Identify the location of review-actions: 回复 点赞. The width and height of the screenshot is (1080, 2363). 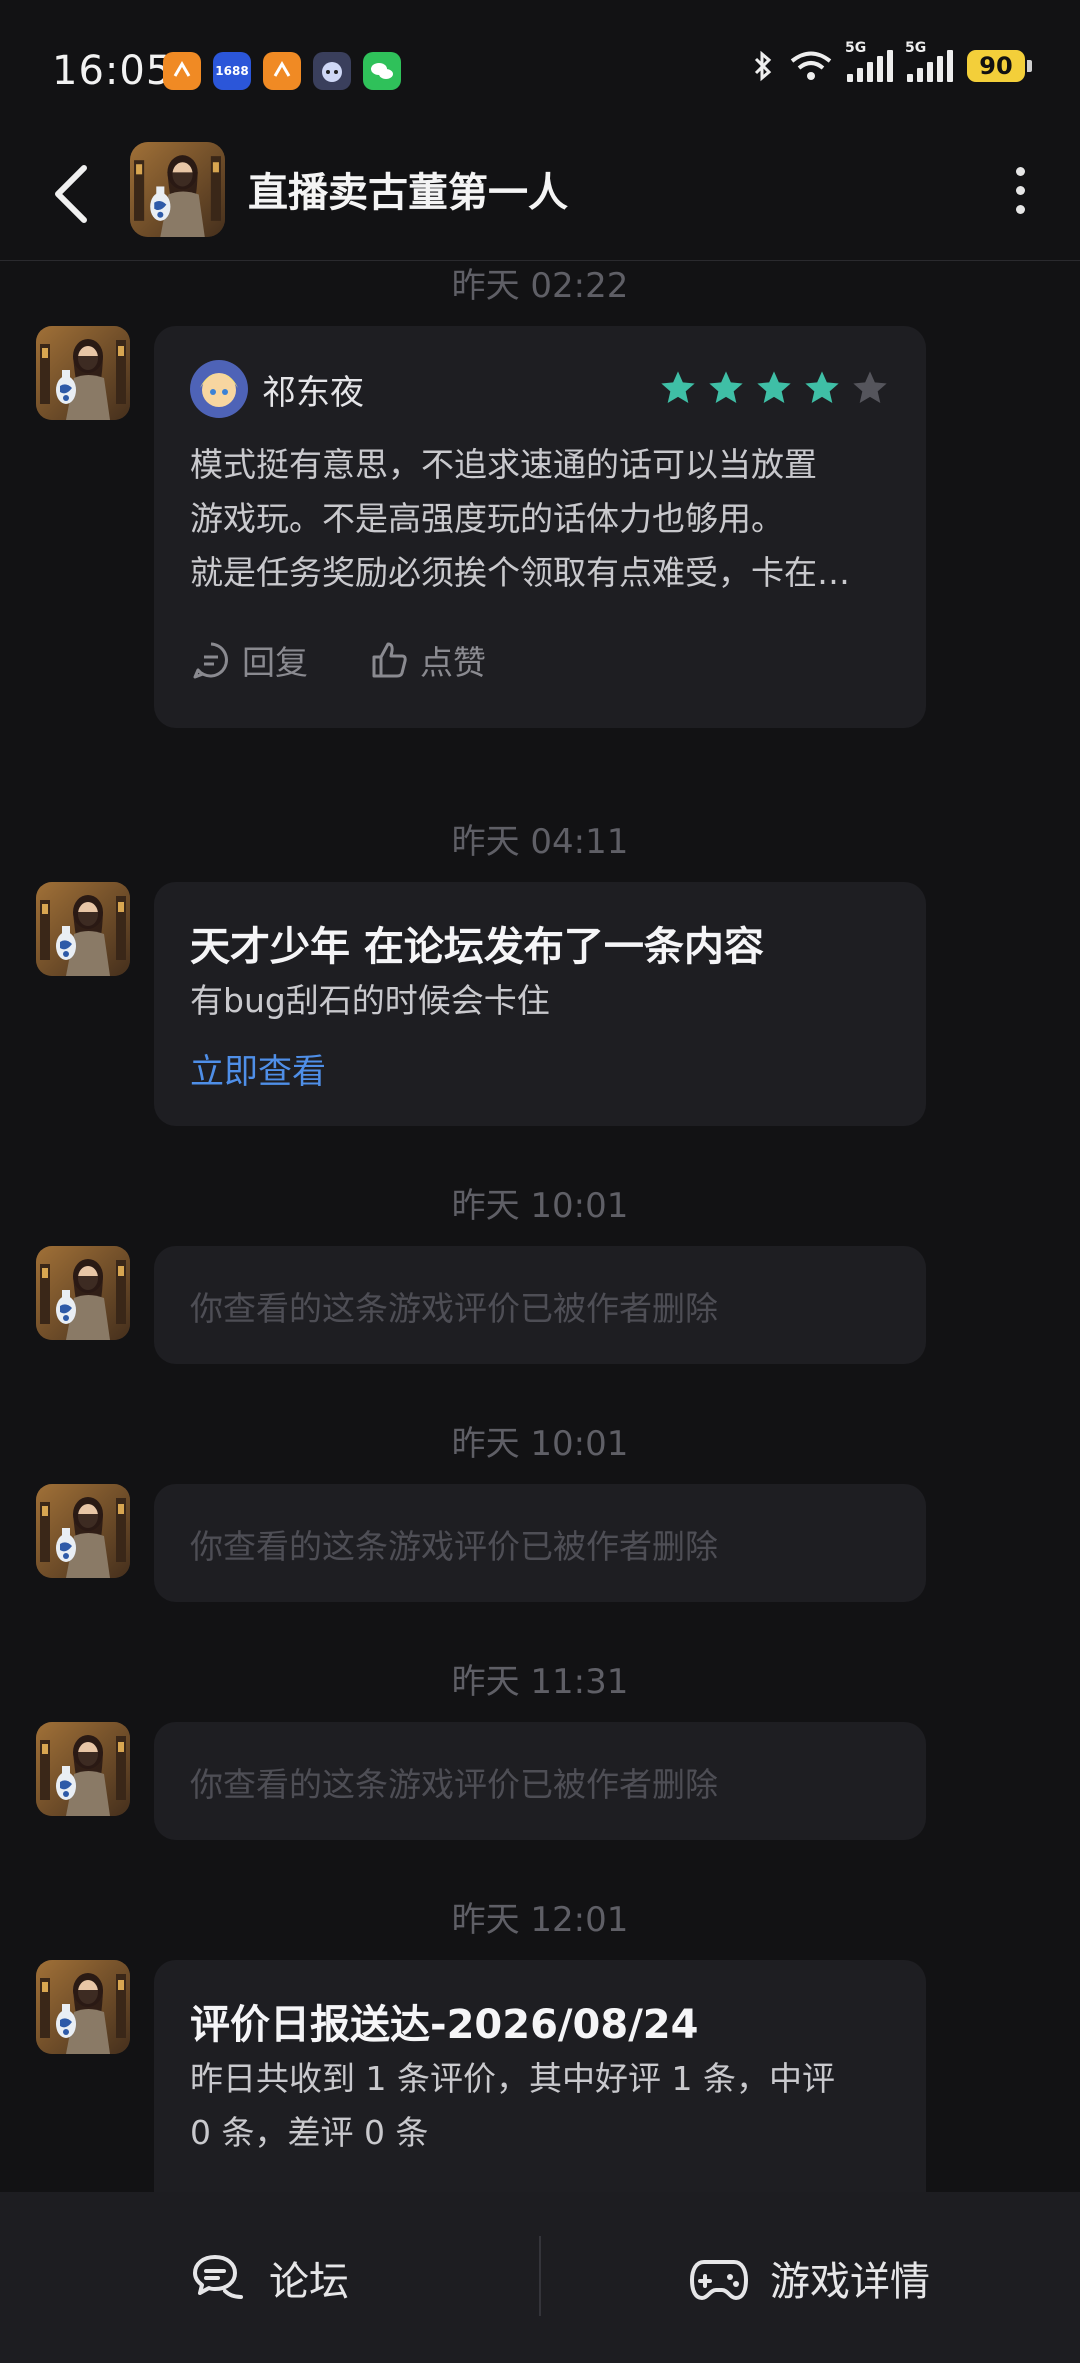
(338, 660).